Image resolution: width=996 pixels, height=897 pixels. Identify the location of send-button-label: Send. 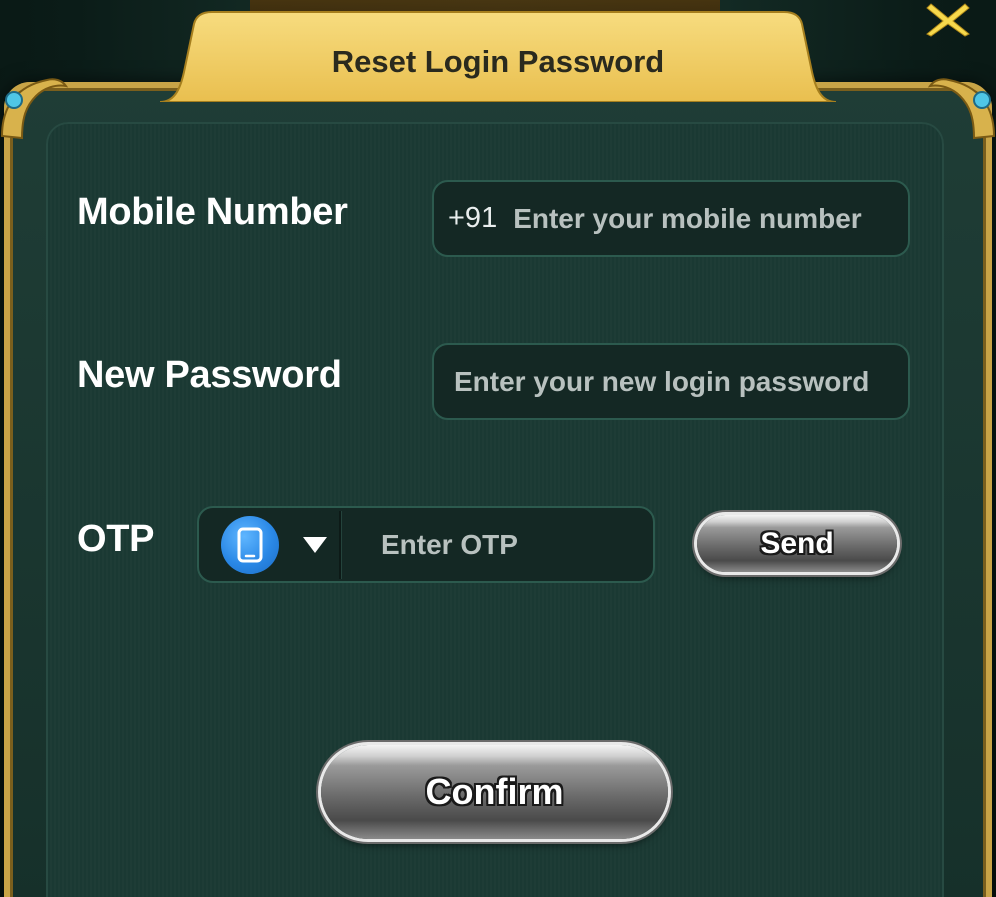
(797, 543).